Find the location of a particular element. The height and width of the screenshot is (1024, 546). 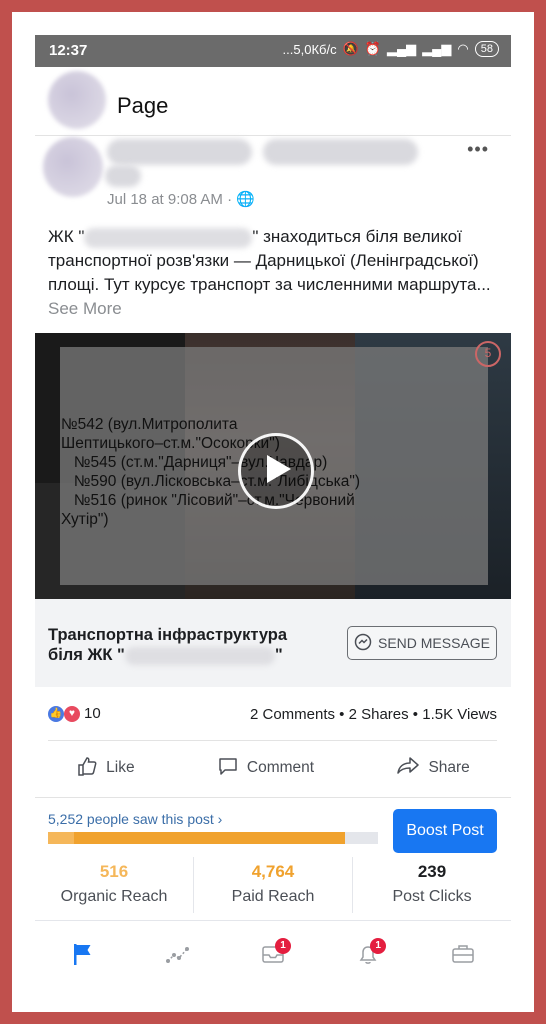

nav-tools-tab is located at coordinates (463, 956).